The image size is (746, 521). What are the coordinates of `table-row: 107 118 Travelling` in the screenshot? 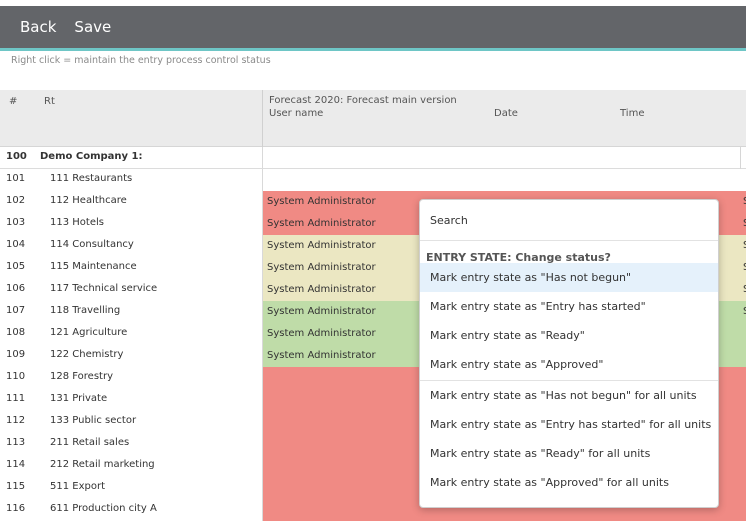 It's located at (131, 312).